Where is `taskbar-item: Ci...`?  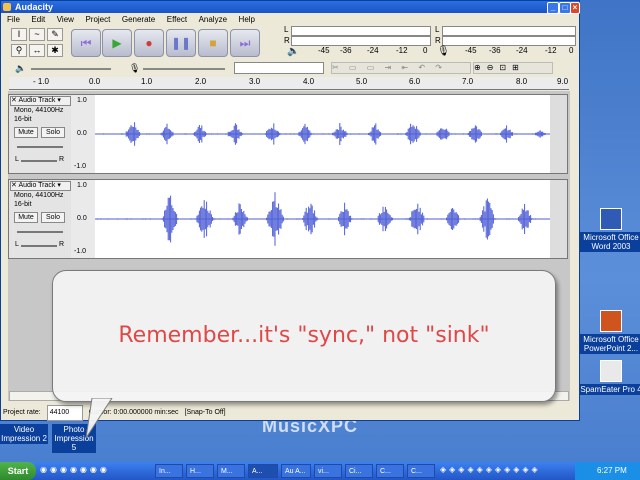 taskbar-item: Ci... is located at coordinates (359, 471).